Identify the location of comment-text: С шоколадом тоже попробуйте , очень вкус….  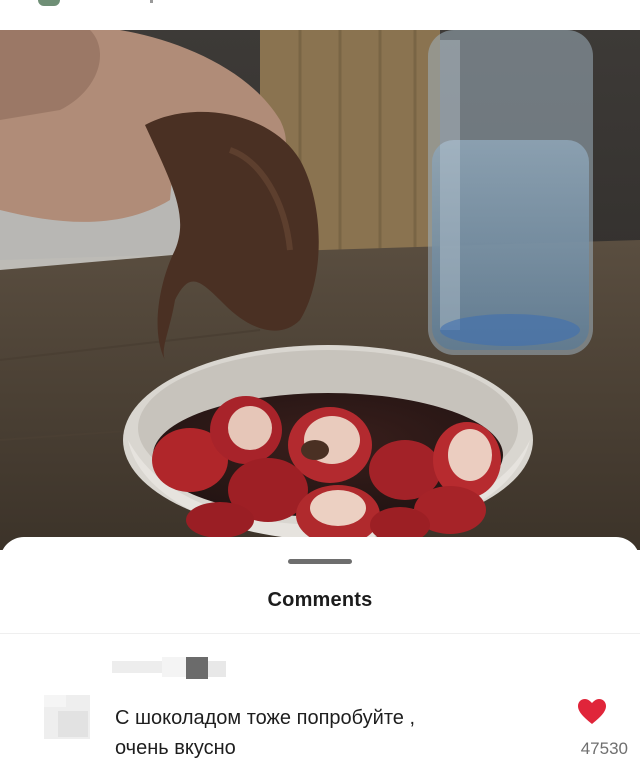
(315, 733).